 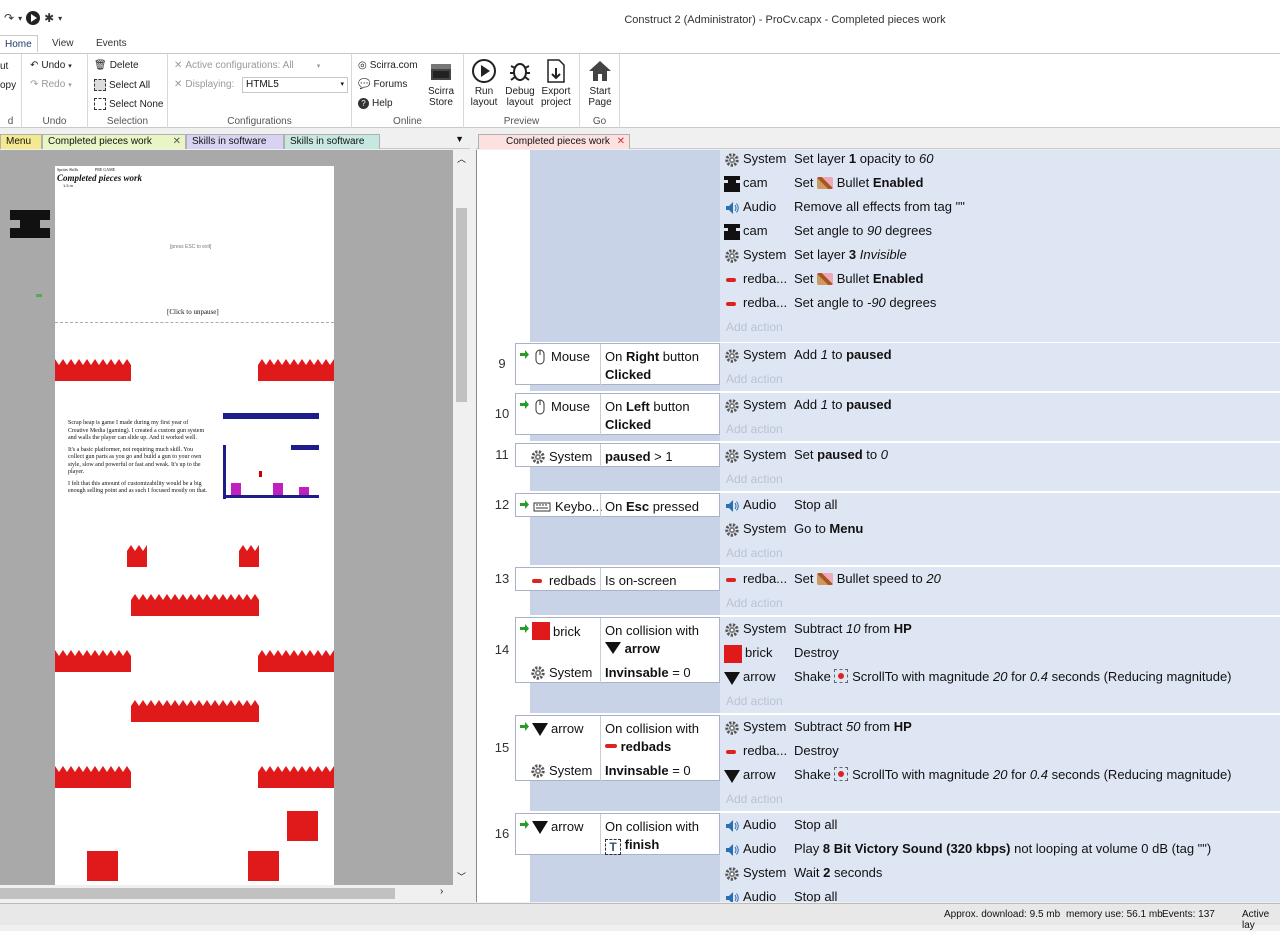 What do you see at coordinates (755, 629) in the screenshot?
I see `action-object: System` at bounding box center [755, 629].